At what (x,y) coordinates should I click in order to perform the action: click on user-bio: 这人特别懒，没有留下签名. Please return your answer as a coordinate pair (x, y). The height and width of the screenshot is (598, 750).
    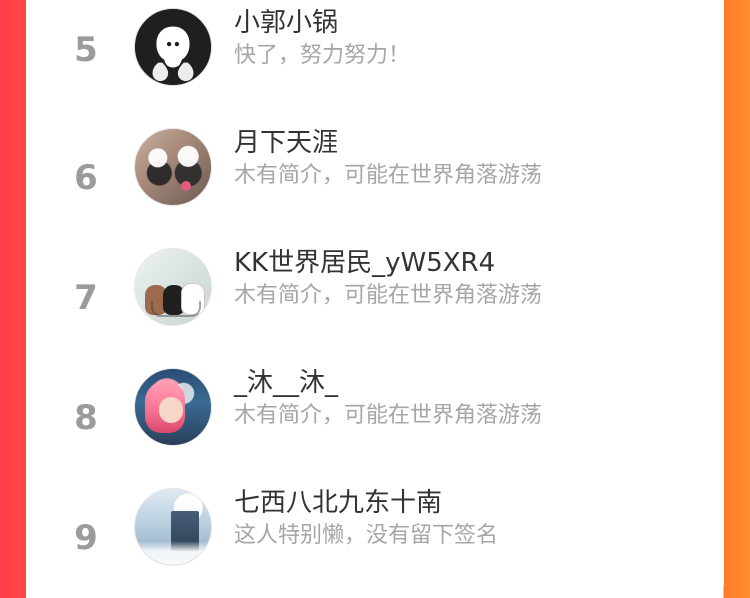
    Looking at the image, I should click on (366, 535).